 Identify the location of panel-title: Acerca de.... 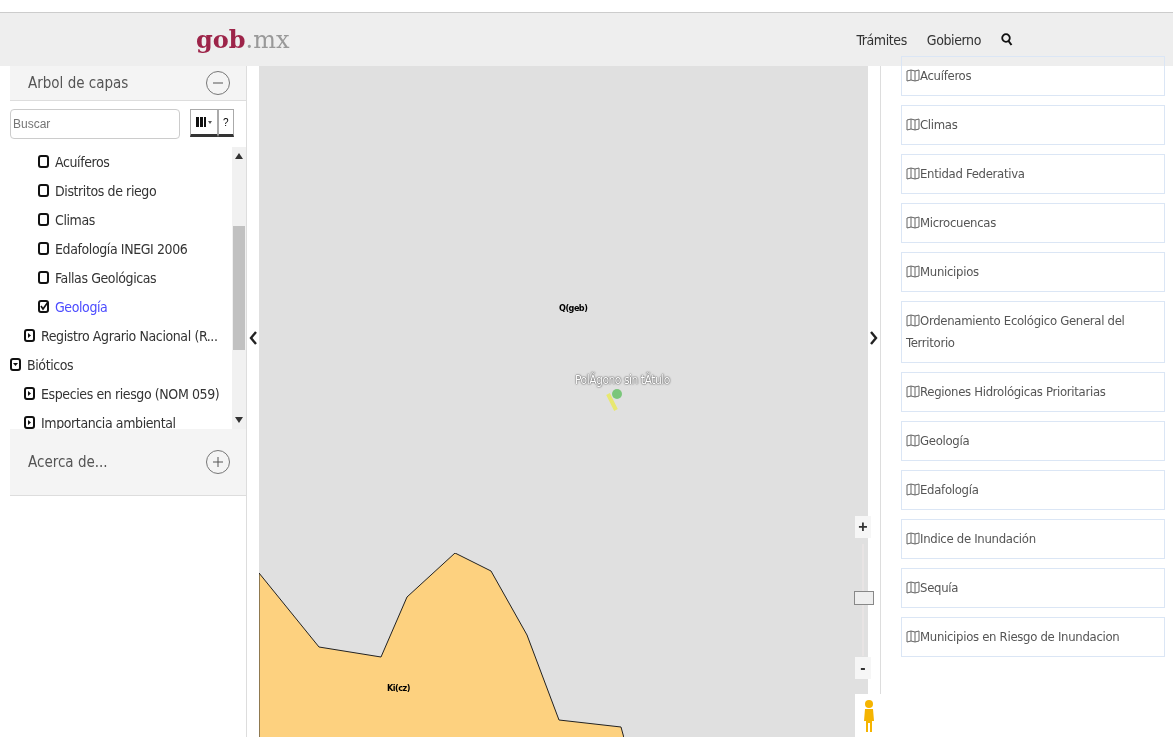
(68, 462).